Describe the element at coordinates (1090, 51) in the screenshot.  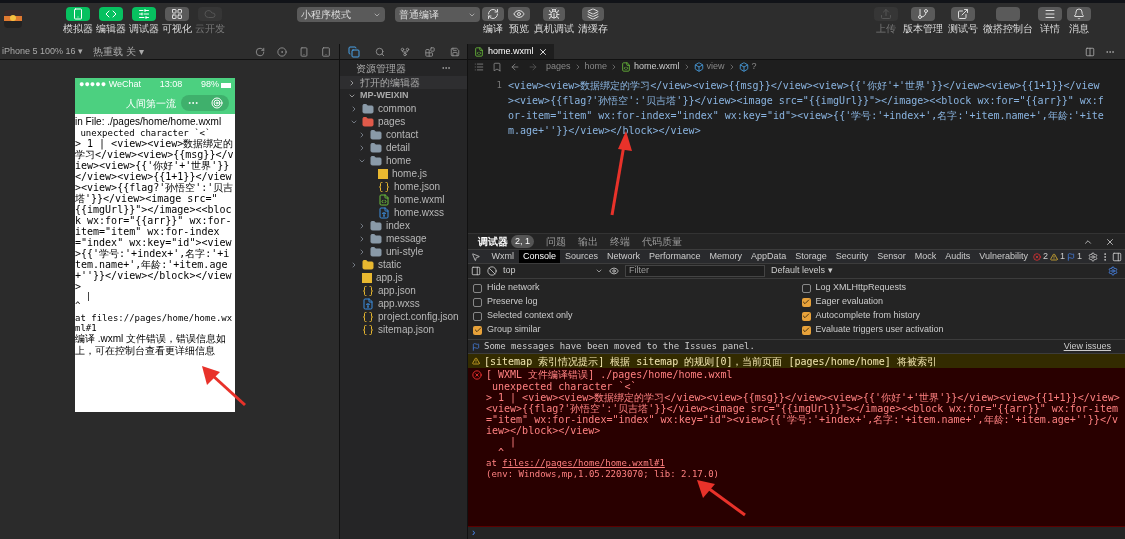
I see `split-icon` at that location.